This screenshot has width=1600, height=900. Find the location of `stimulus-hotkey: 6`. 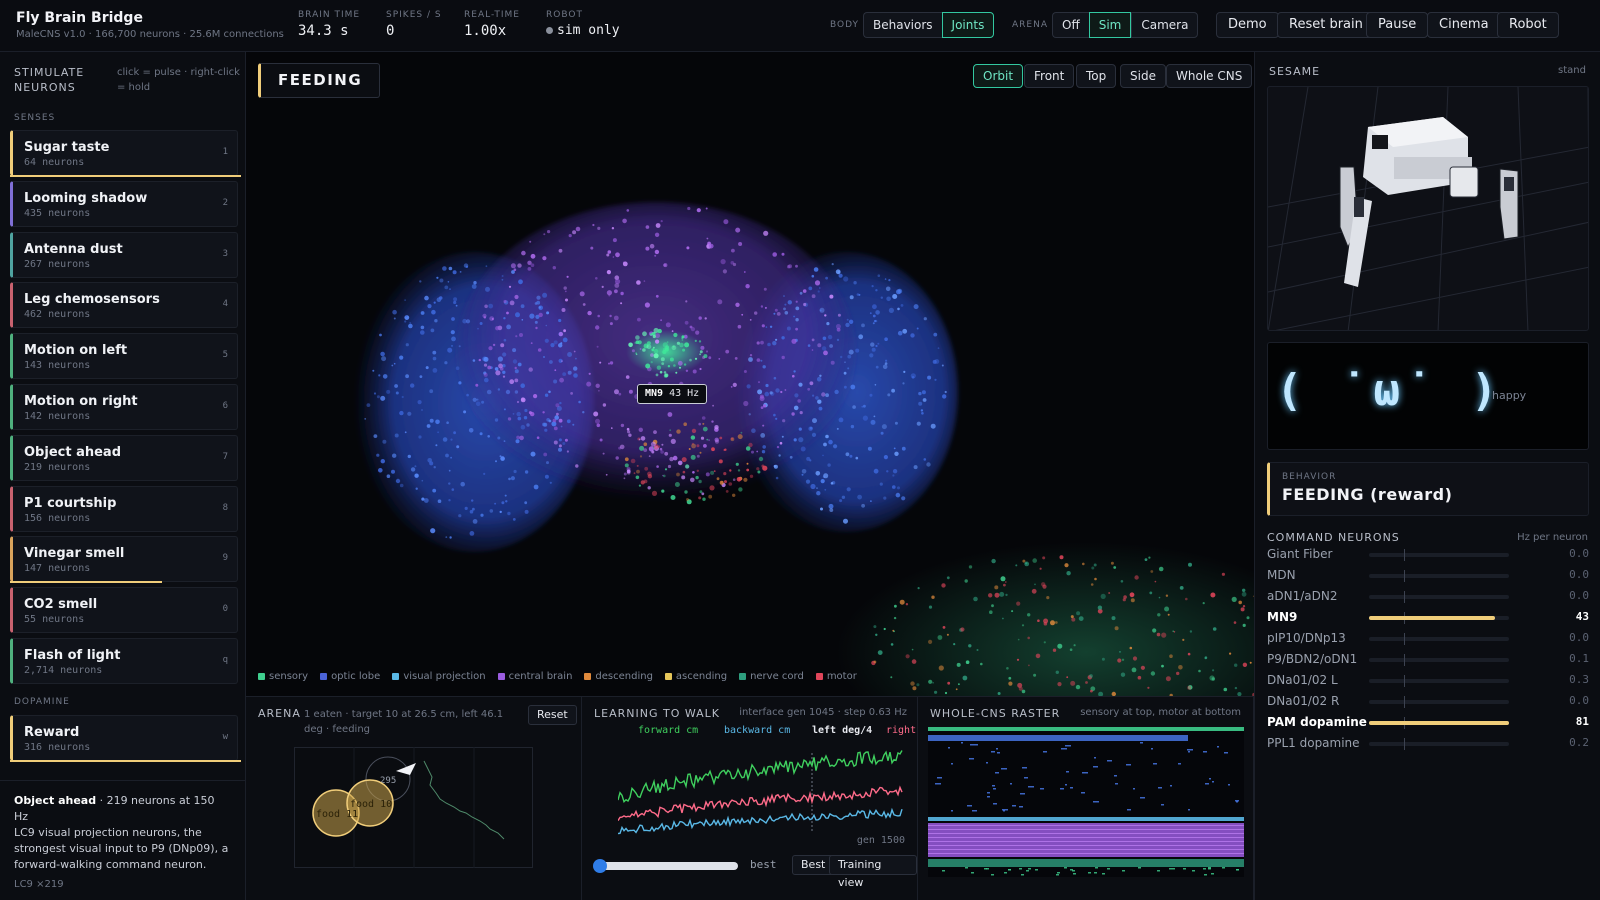

stimulus-hotkey: 6 is located at coordinates (225, 406).